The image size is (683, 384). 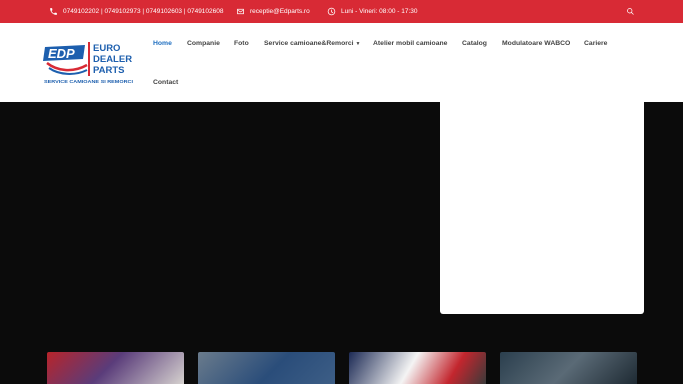 I want to click on email-info: receptie@Edparts.ro, so click(x=273, y=11).